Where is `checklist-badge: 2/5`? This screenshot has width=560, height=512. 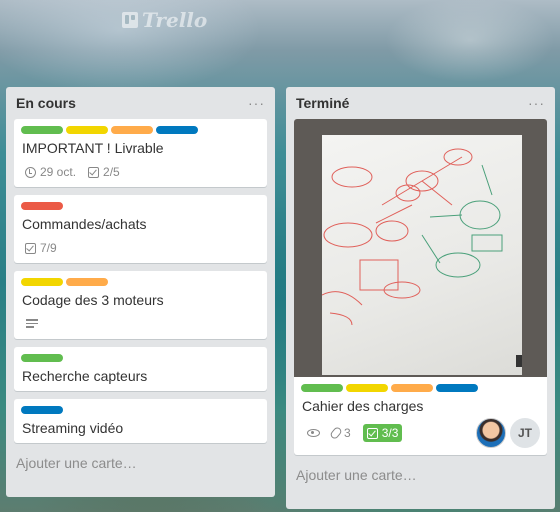 checklist-badge: 2/5 is located at coordinates (104, 172).